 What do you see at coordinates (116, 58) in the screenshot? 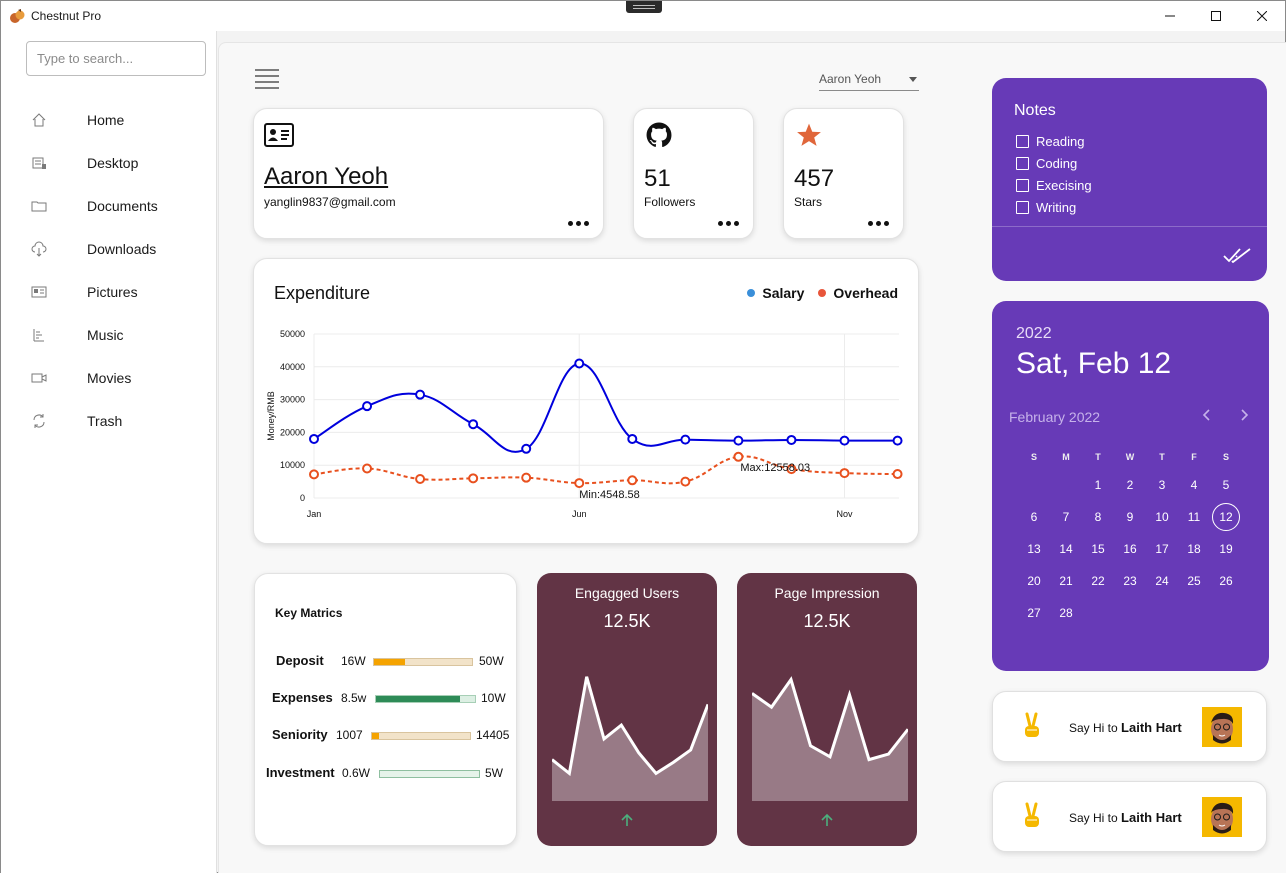
I see `search-input` at bounding box center [116, 58].